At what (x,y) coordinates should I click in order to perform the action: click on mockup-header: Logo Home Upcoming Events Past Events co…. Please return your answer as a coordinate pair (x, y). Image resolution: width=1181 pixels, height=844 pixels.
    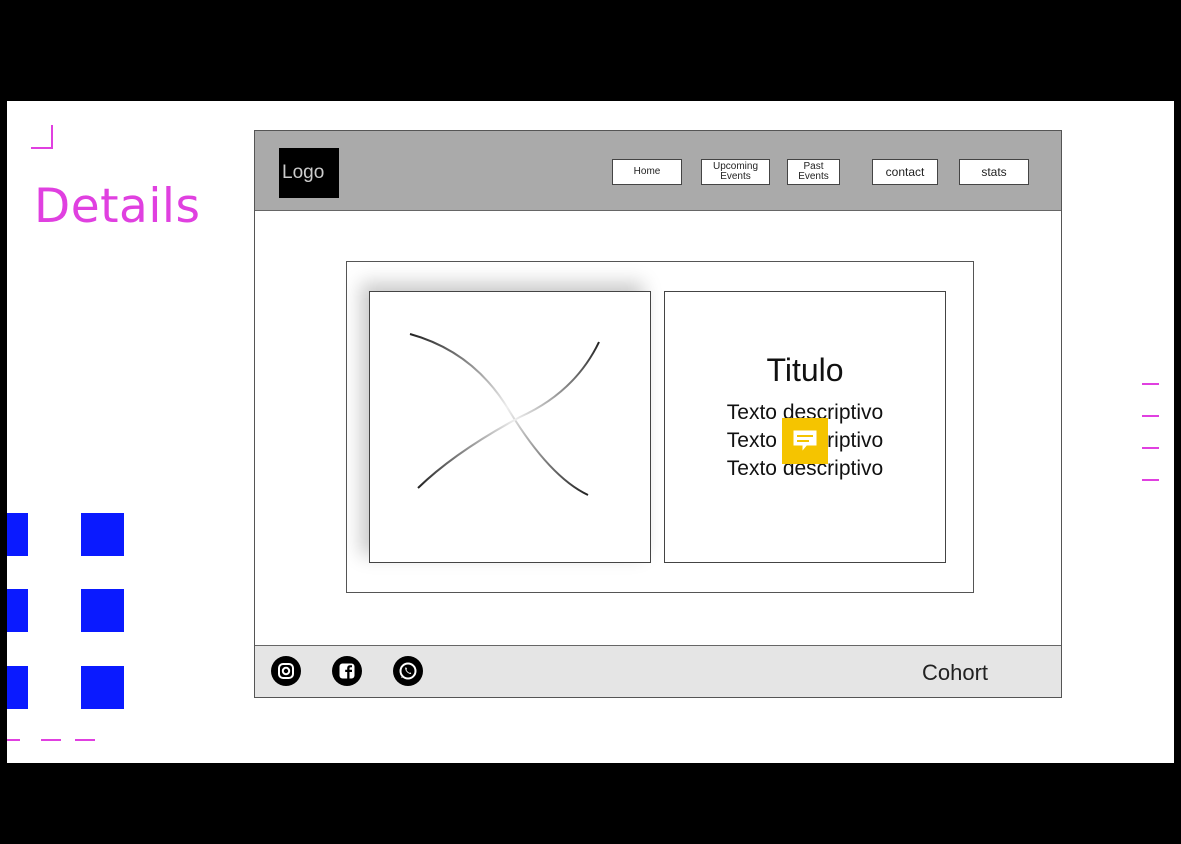
    Looking at the image, I should click on (658, 171).